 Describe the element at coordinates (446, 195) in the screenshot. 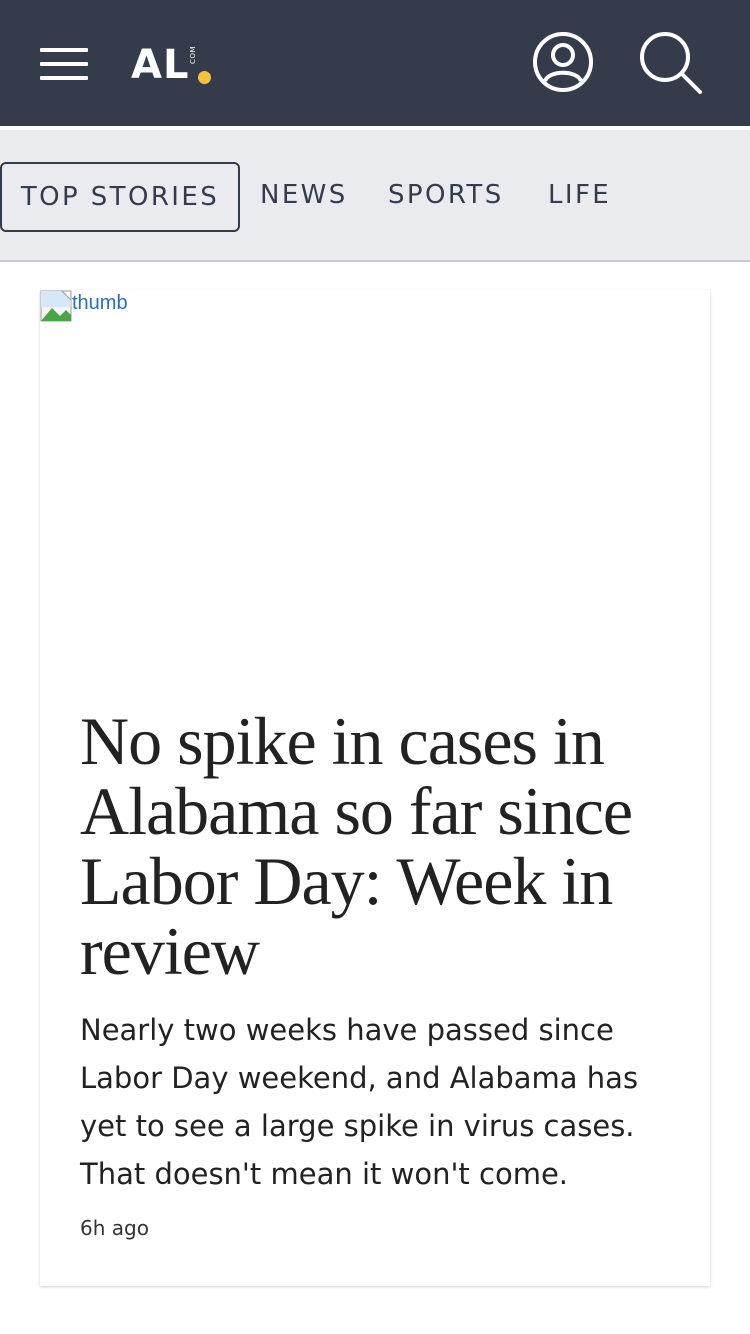

I see `tab-sports: SPORTS` at that location.